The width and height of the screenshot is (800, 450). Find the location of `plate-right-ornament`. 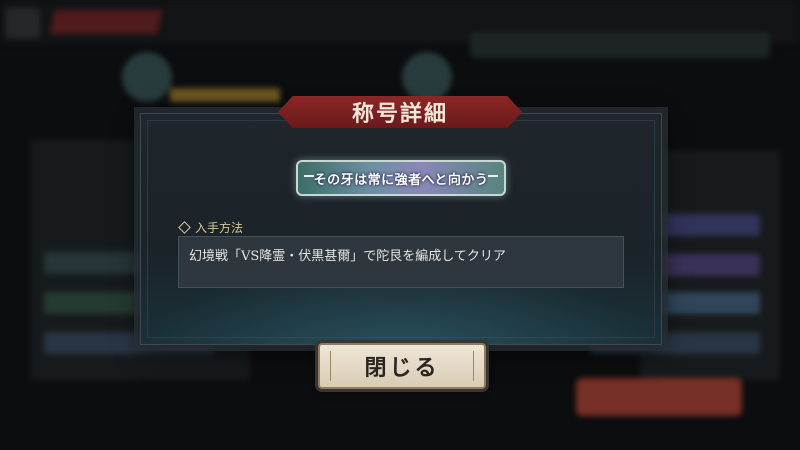

plate-right-ornament is located at coordinates (493, 176).